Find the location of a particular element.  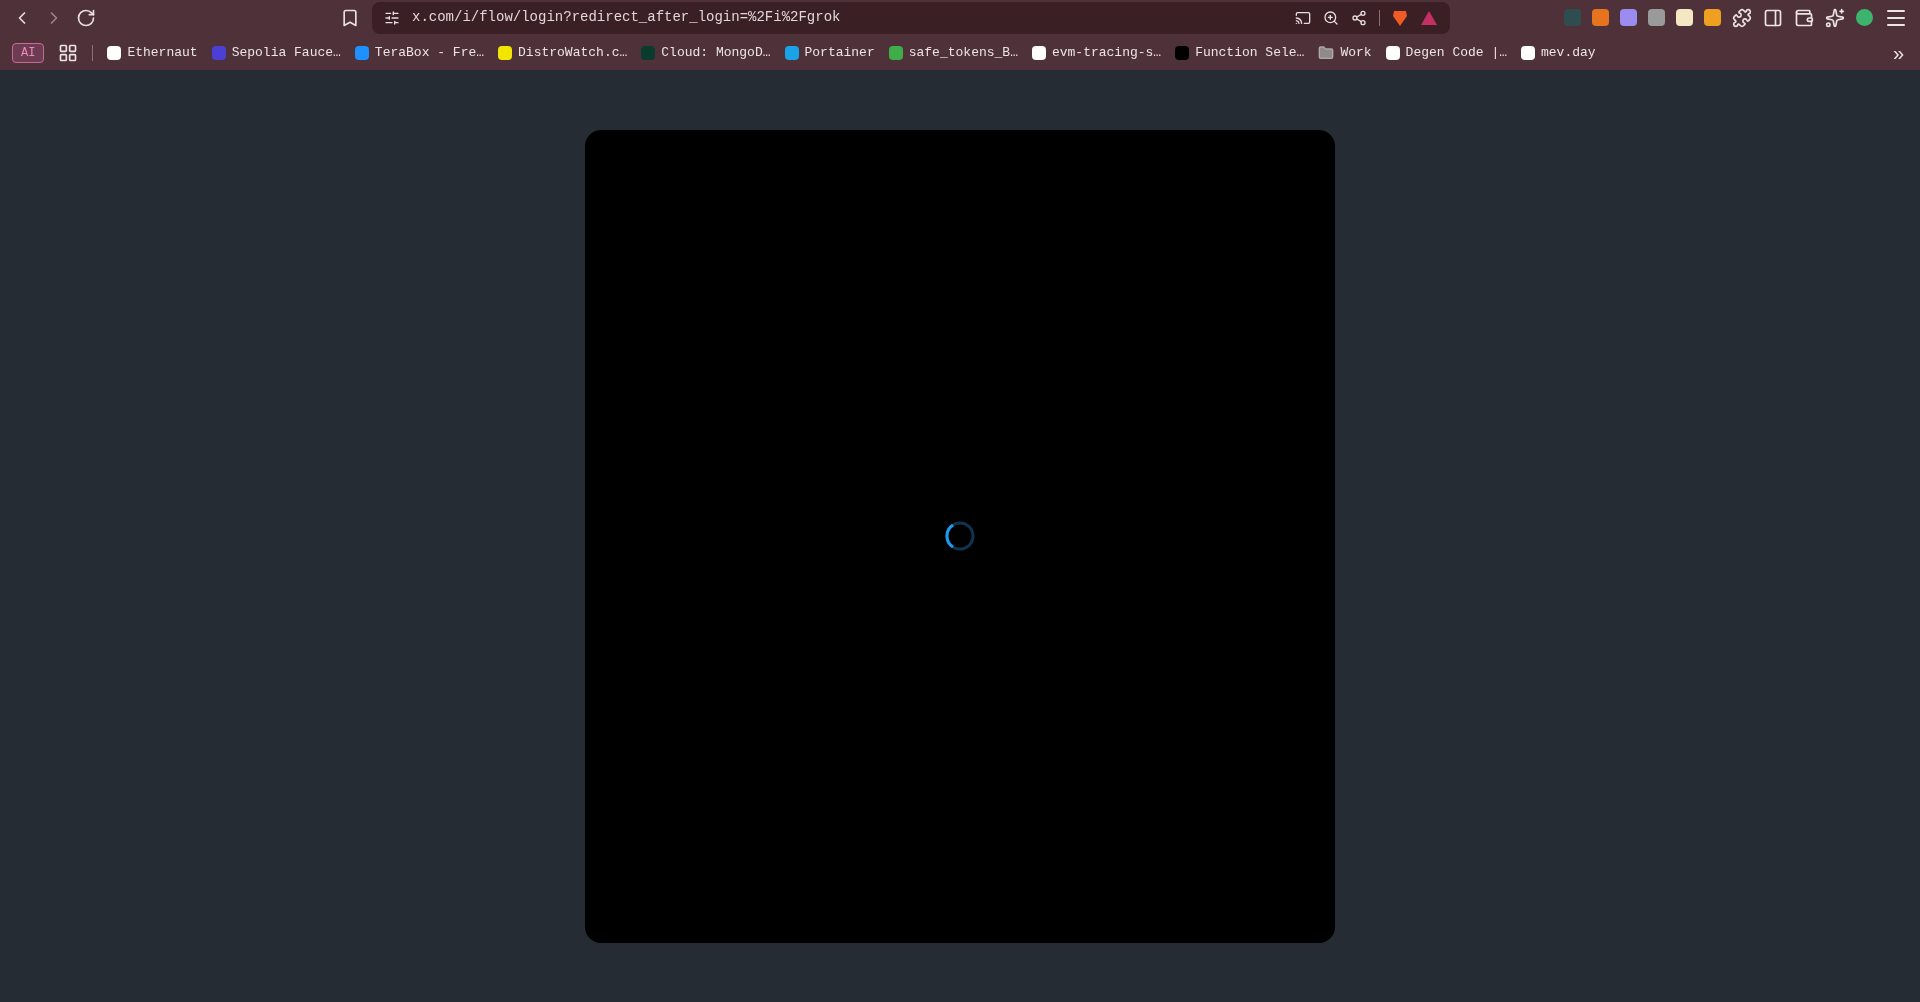

bookmarks-overflow-button: » is located at coordinates (1898, 52).